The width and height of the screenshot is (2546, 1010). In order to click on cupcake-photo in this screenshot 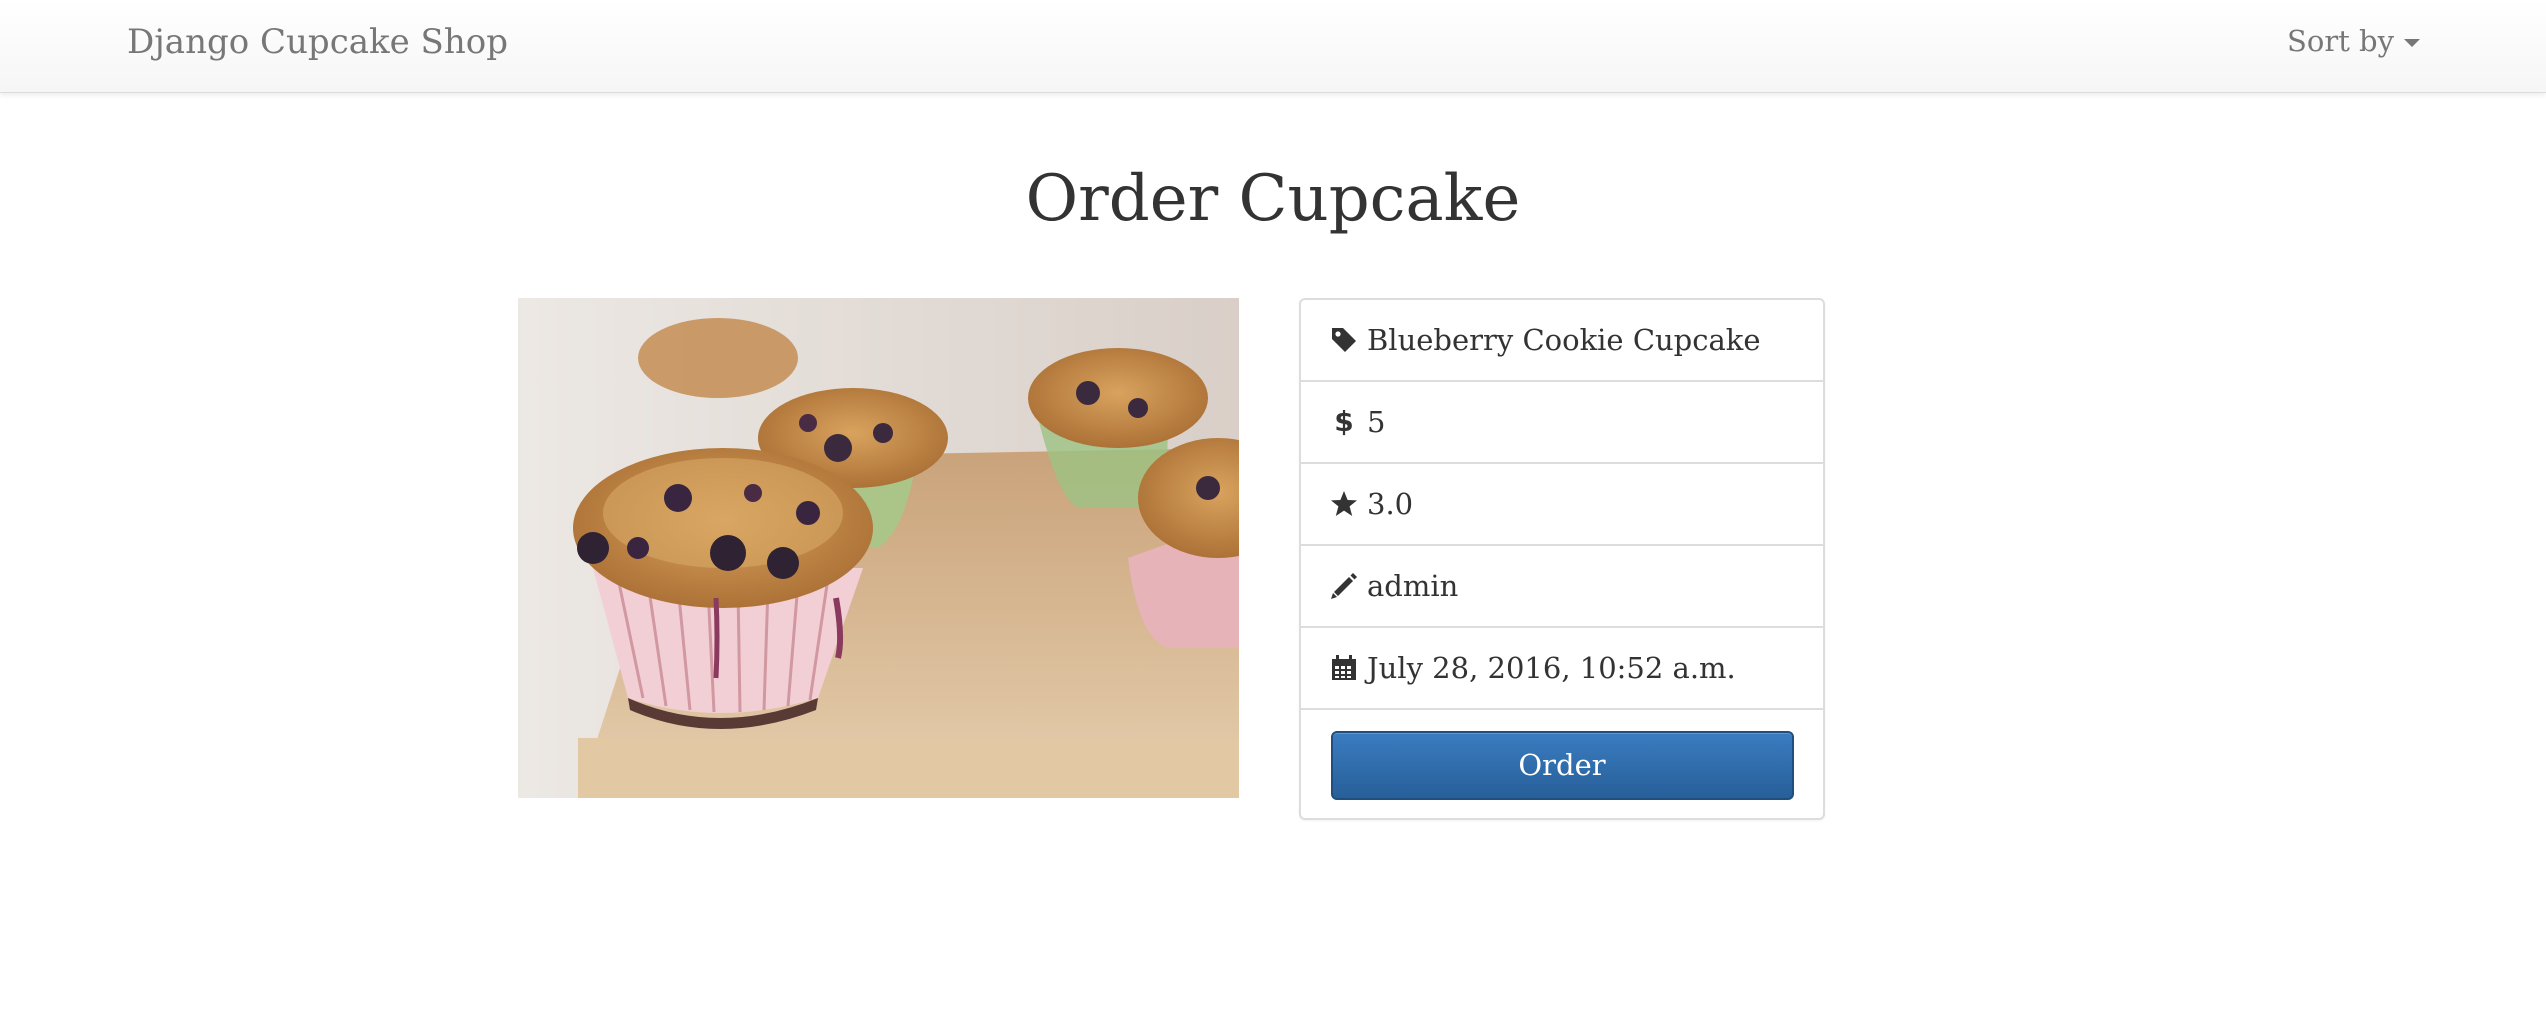, I will do `click(878, 548)`.